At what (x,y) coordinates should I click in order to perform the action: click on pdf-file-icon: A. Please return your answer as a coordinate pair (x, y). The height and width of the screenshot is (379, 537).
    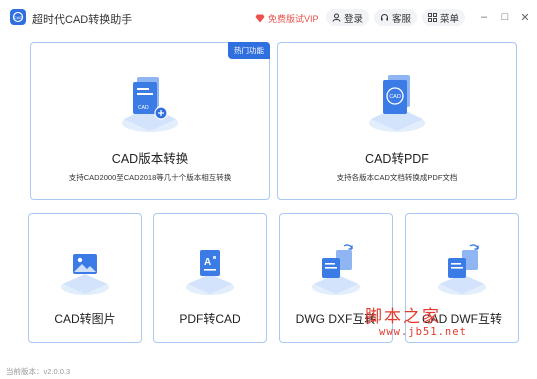
    Looking at the image, I should click on (210, 270).